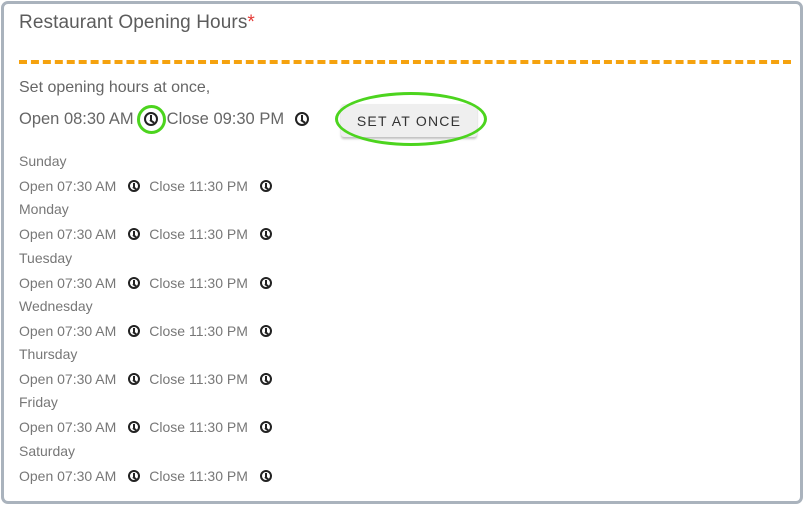 This screenshot has height=505, width=804. I want to click on day-block-monday: Monday Open 07:30 AM Close 11:30 PM, so click(219, 222).